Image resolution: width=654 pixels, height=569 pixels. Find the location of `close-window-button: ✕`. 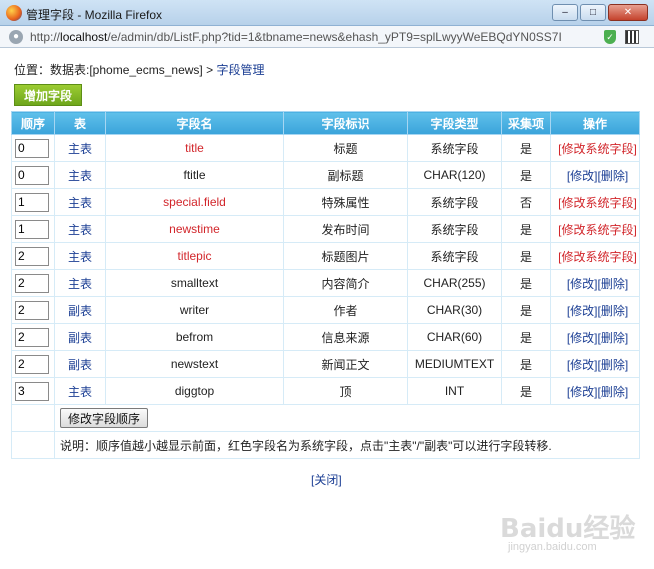

close-window-button: ✕ is located at coordinates (628, 12).